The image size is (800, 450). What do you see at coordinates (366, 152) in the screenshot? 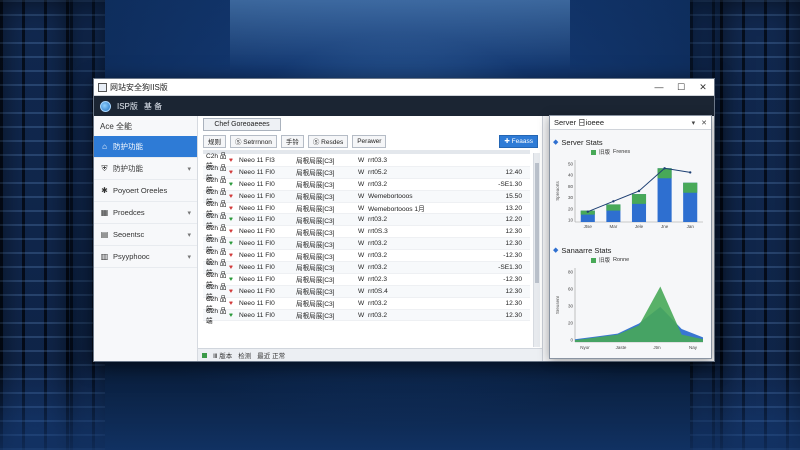
I see `table-header` at bounding box center [366, 152].